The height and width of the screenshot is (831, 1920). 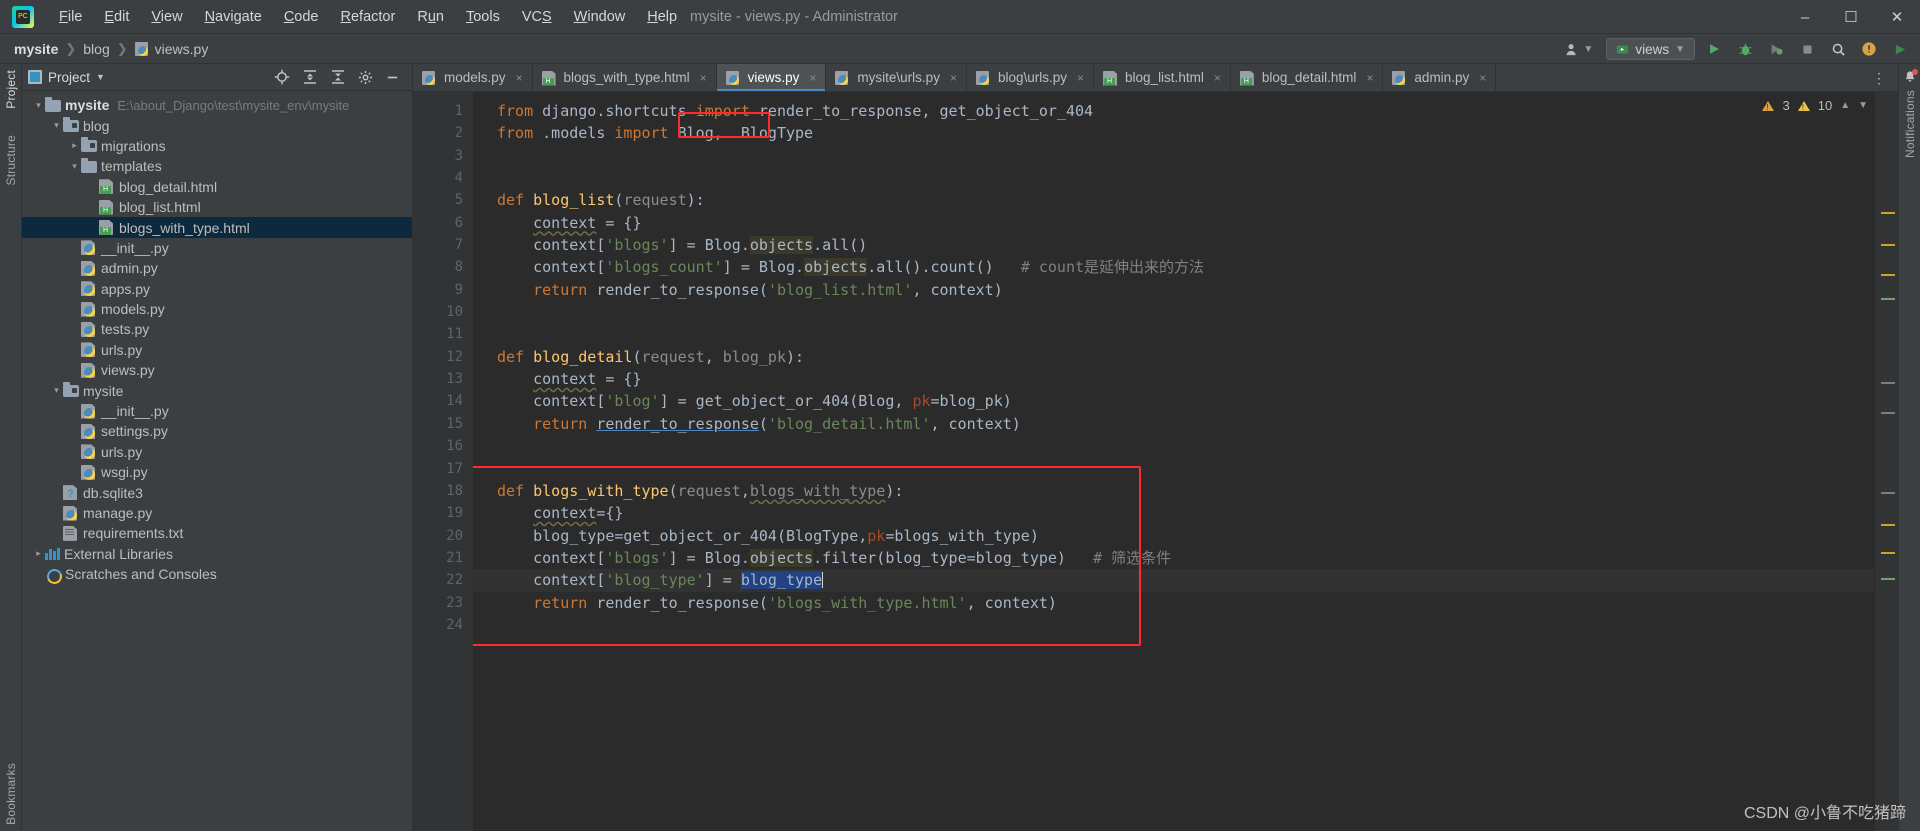 What do you see at coordinates (217, 207) in the screenshot?
I see `tree-node-blog-list-html: blog_list.html` at bounding box center [217, 207].